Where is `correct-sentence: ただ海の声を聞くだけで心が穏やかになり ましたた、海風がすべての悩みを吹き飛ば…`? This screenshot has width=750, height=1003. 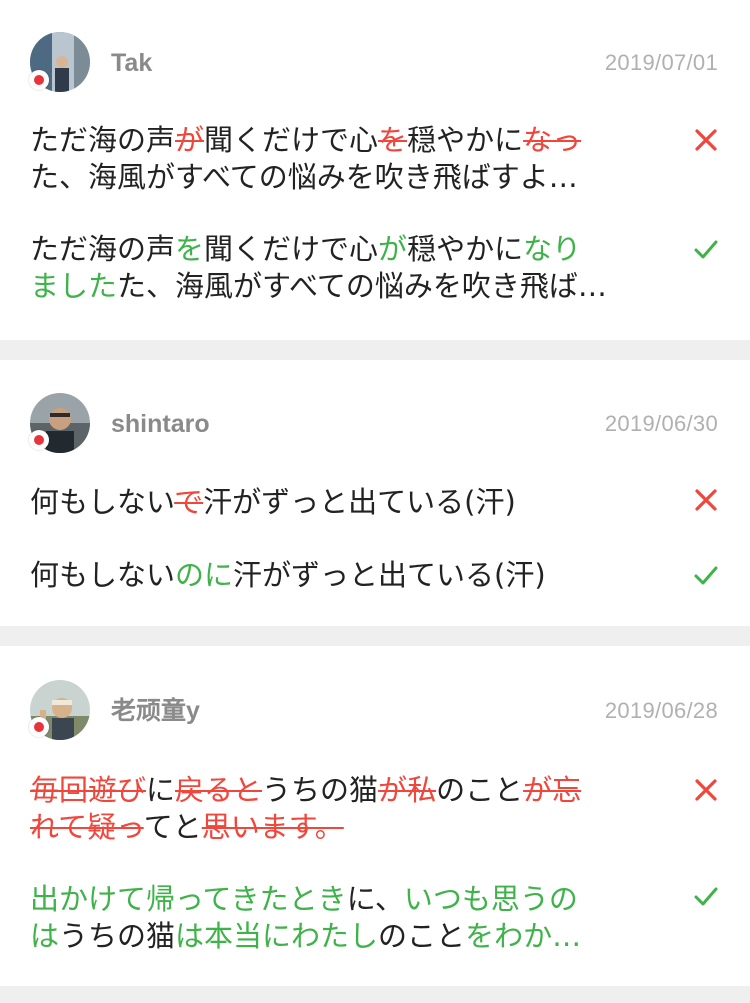 correct-sentence: ただ海の声を聞くだけで心が穏やかになり ましたた、海風がすべての悩みを吹き飛ば… is located at coordinates (342, 268).